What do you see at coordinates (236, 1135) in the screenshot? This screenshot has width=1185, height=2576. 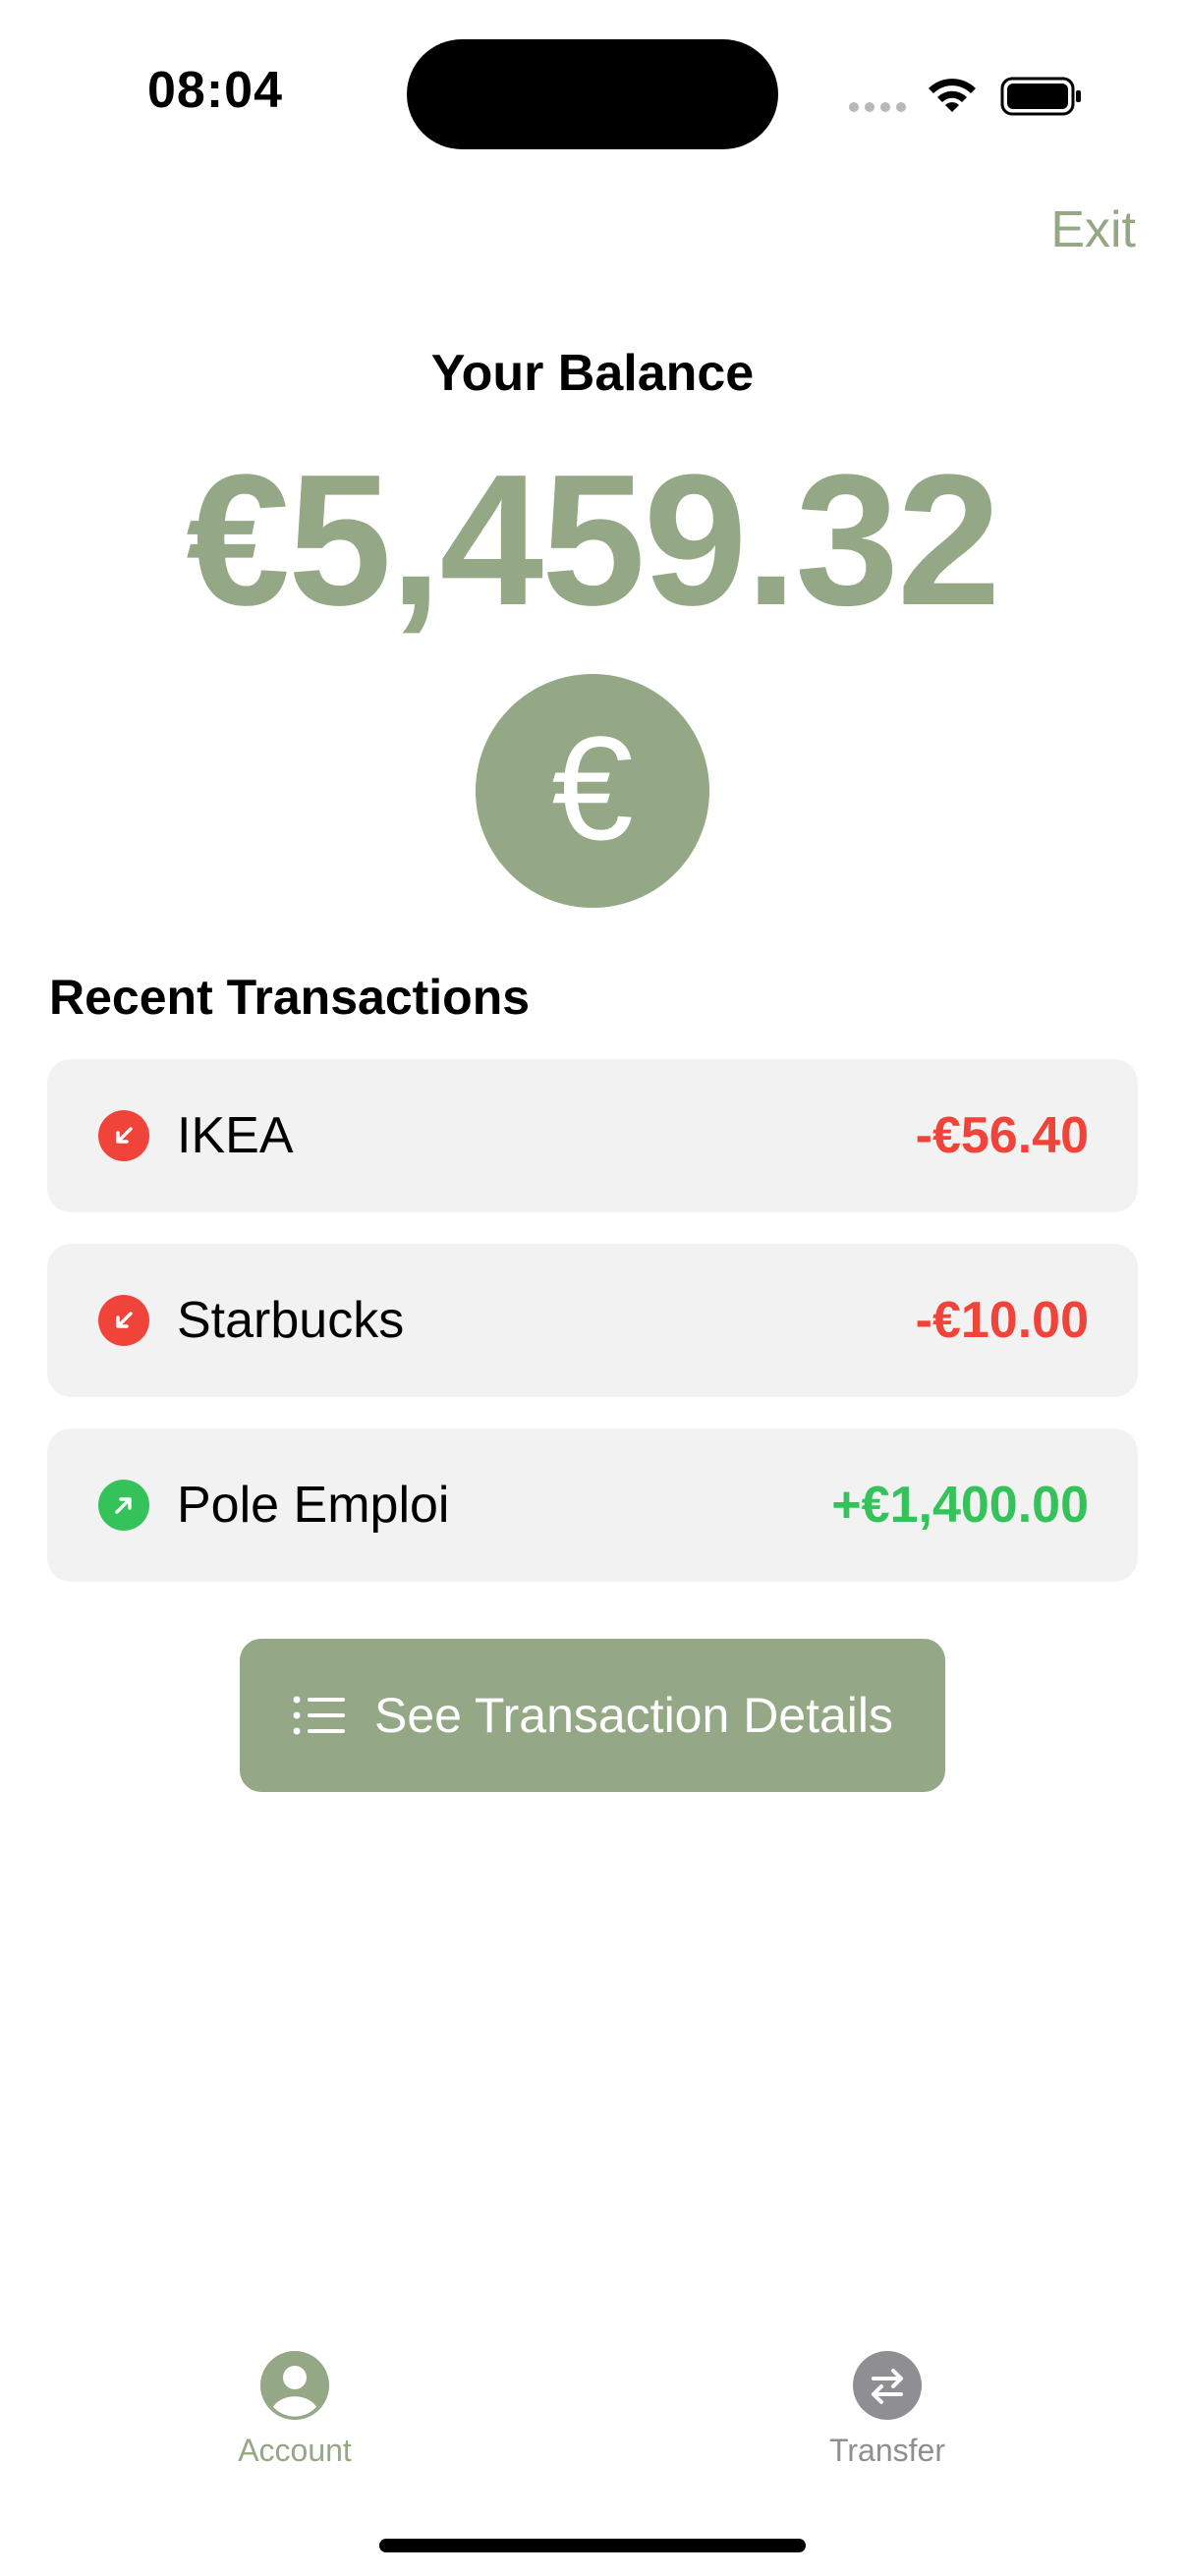 I see `transaction-name: IKEA` at bounding box center [236, 1135].